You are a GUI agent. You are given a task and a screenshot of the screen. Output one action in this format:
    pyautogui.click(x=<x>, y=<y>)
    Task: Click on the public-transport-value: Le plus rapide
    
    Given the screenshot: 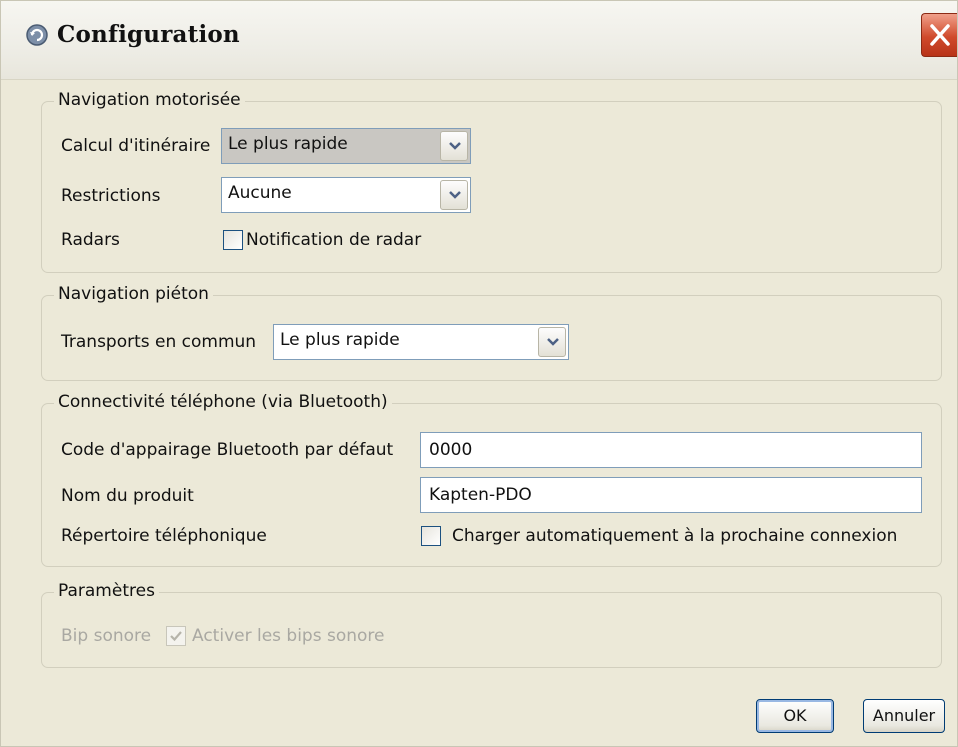 What is the action you would take?
    pyautogui.click(x=340, y=340)
    